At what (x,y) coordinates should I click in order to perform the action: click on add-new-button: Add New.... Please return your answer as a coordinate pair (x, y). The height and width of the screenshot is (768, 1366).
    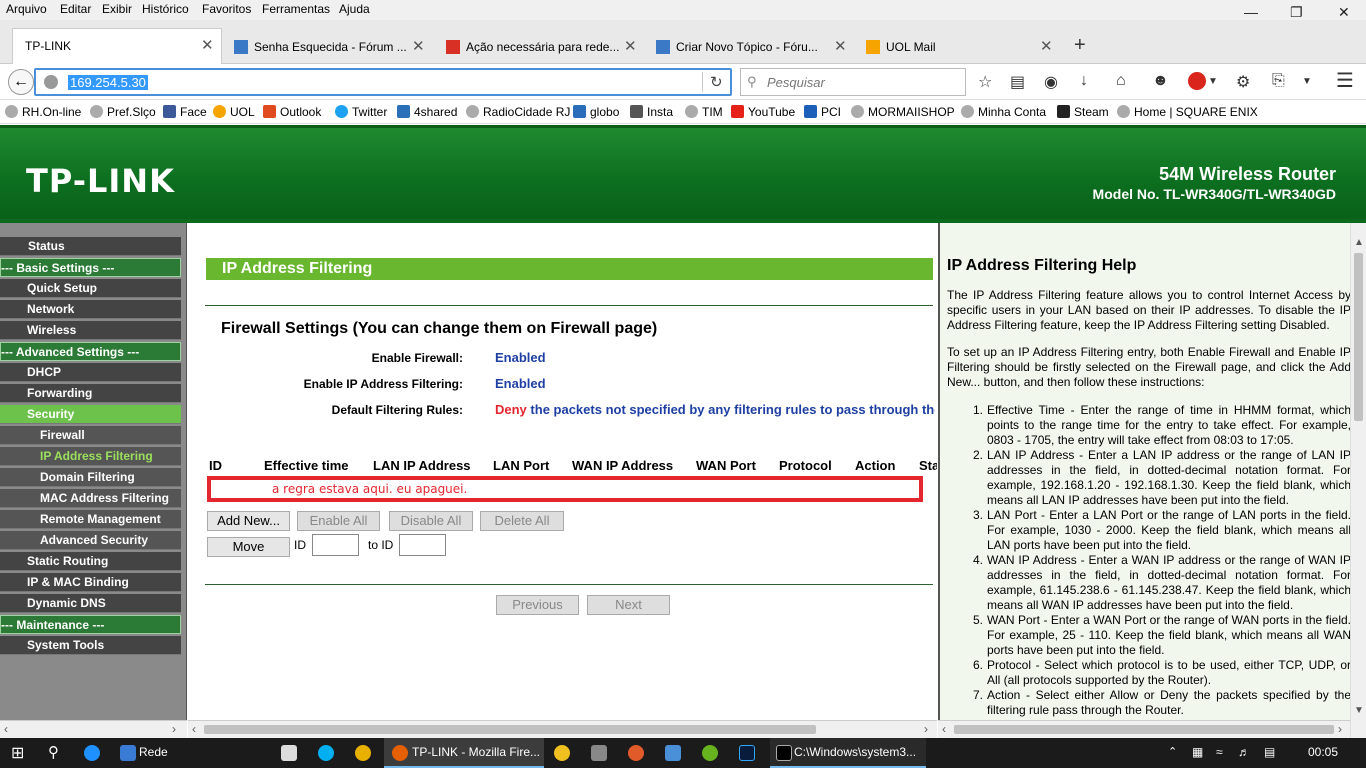
    Looking at the image, I should click on (248, 521).